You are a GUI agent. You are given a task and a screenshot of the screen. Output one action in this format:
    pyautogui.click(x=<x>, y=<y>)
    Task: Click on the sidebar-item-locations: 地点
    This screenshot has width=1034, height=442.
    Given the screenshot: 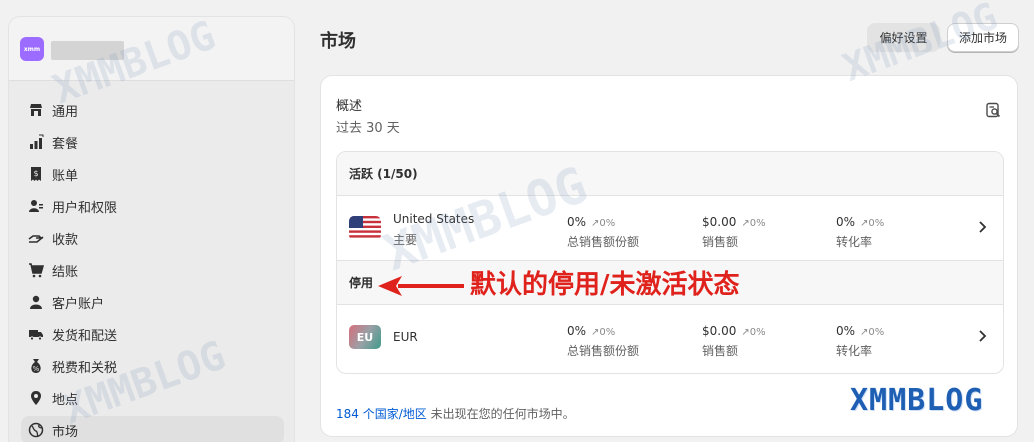 What is the action you would take?
    pyautogui.click(x=152, y=398)
    